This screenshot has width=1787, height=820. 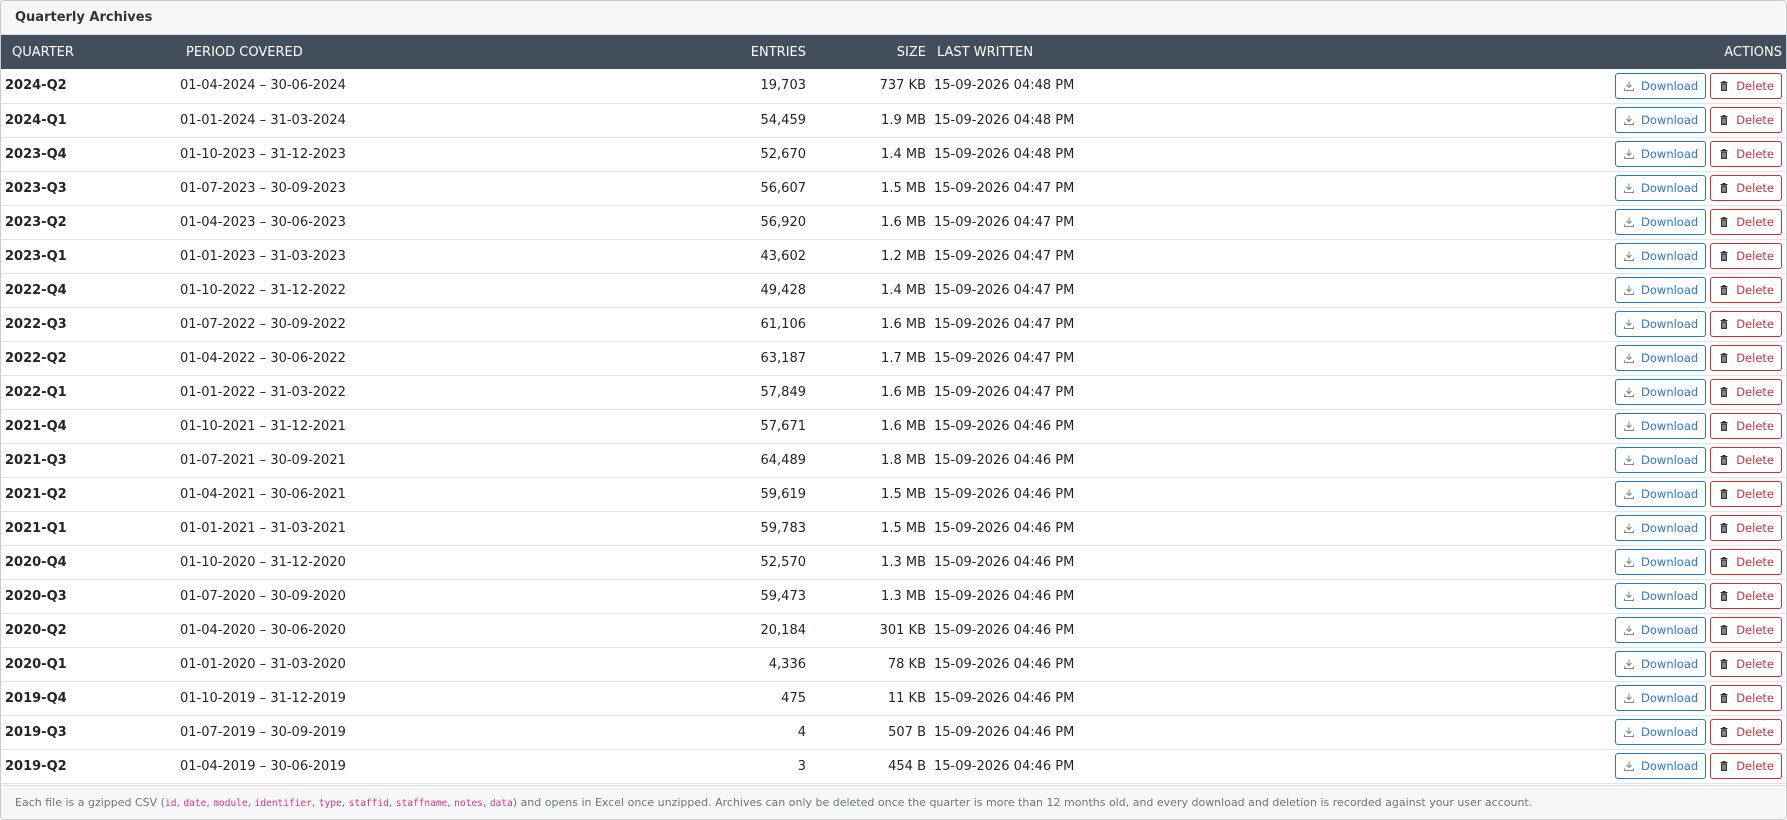 I want to click on cell-quarter: 2022-Q3, so click(x=88, y=324).